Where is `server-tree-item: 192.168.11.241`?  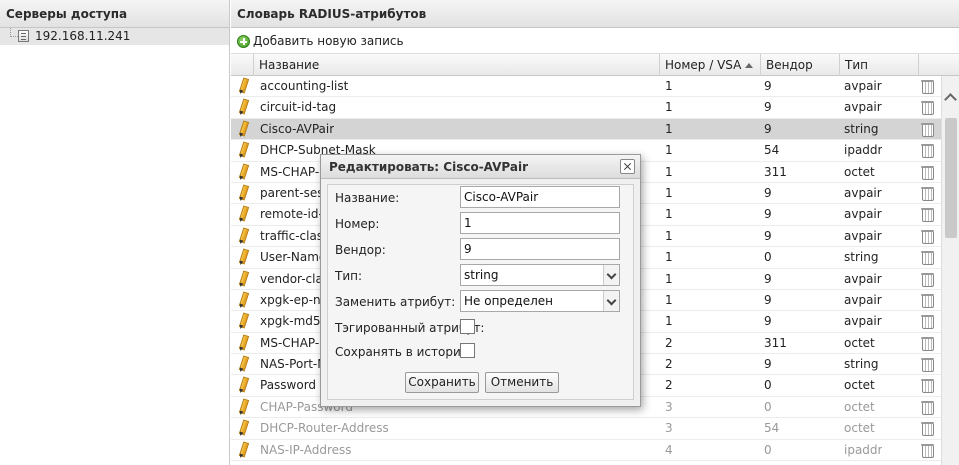 server-tree-item: 192.168.11.241 is located at coordinates (114, 36).